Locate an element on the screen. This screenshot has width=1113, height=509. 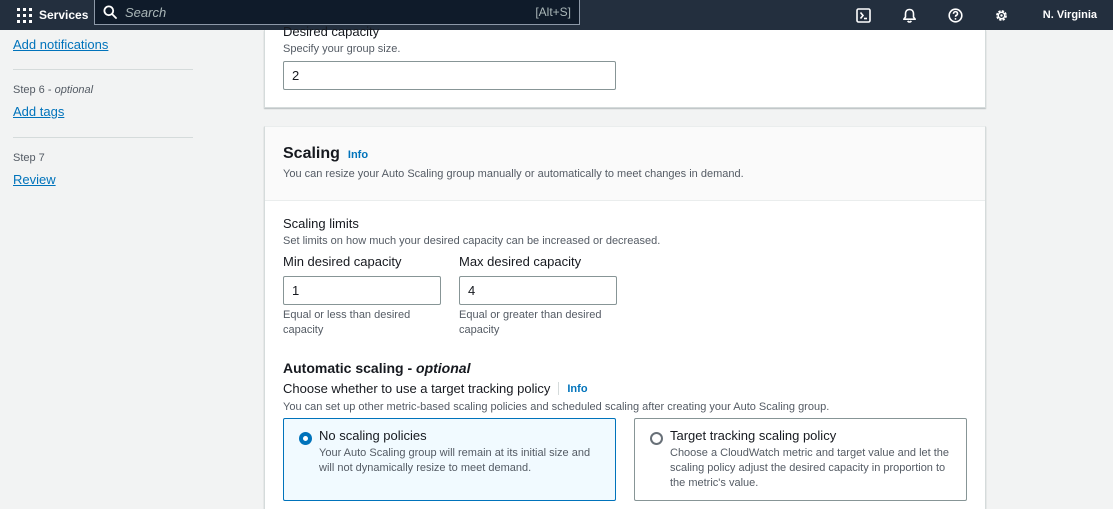
step6-label: Step 6 - optional is located at coordinates (53, 90).